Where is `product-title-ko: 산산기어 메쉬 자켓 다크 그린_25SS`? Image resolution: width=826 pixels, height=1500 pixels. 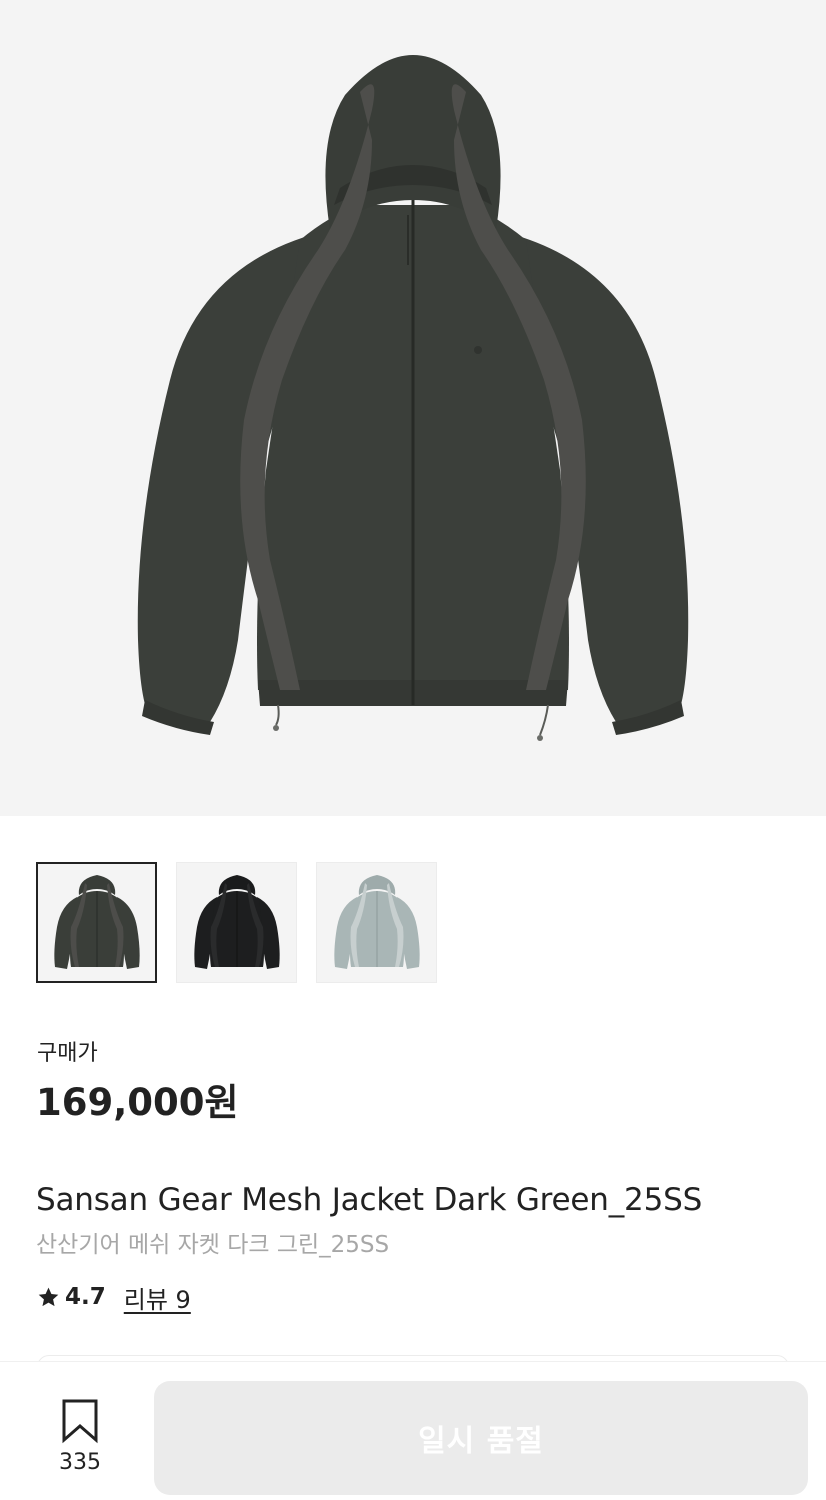 product-title-ko: 산산기어 메쉬 자켓 다크 그린_25SS is located at coordinates (213, 1245).